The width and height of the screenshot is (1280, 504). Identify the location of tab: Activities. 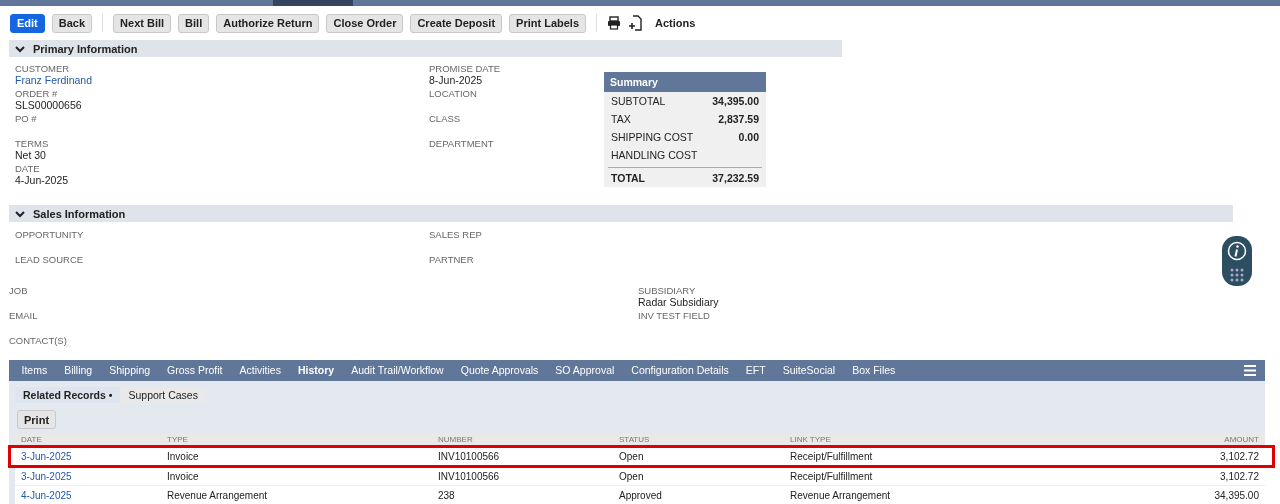
(260, 370).